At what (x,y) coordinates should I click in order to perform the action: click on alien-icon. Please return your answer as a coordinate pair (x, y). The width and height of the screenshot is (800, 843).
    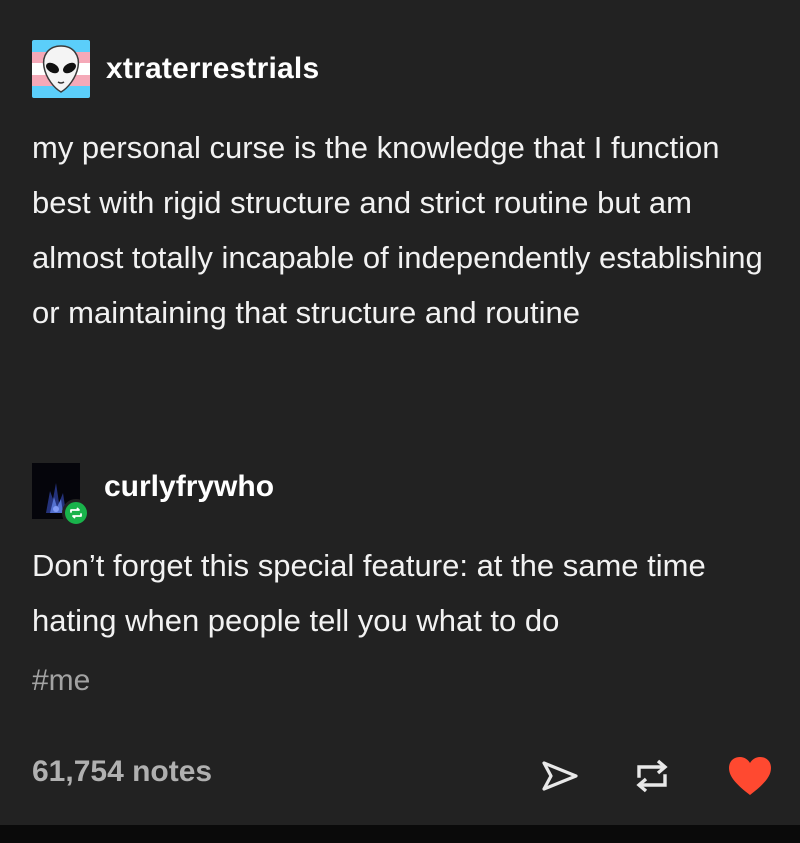
    Looking at the image, I should click on (61, 69).